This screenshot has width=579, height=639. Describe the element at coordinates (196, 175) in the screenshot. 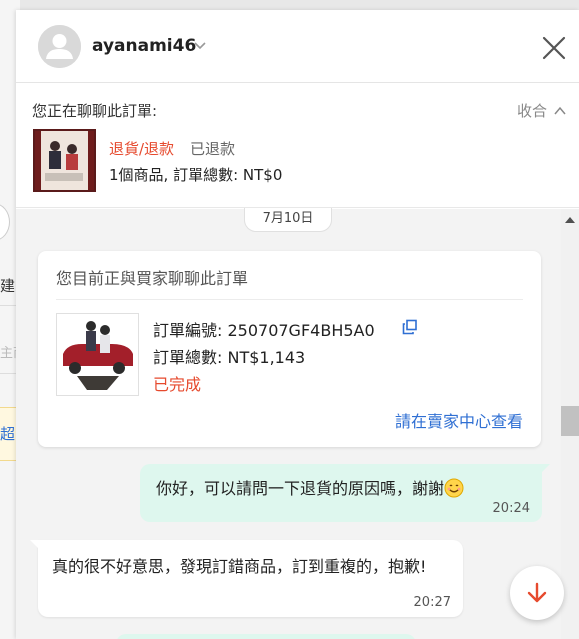

I see `order-summary: 1個商品, 訂單總數: NT$0` at that location.